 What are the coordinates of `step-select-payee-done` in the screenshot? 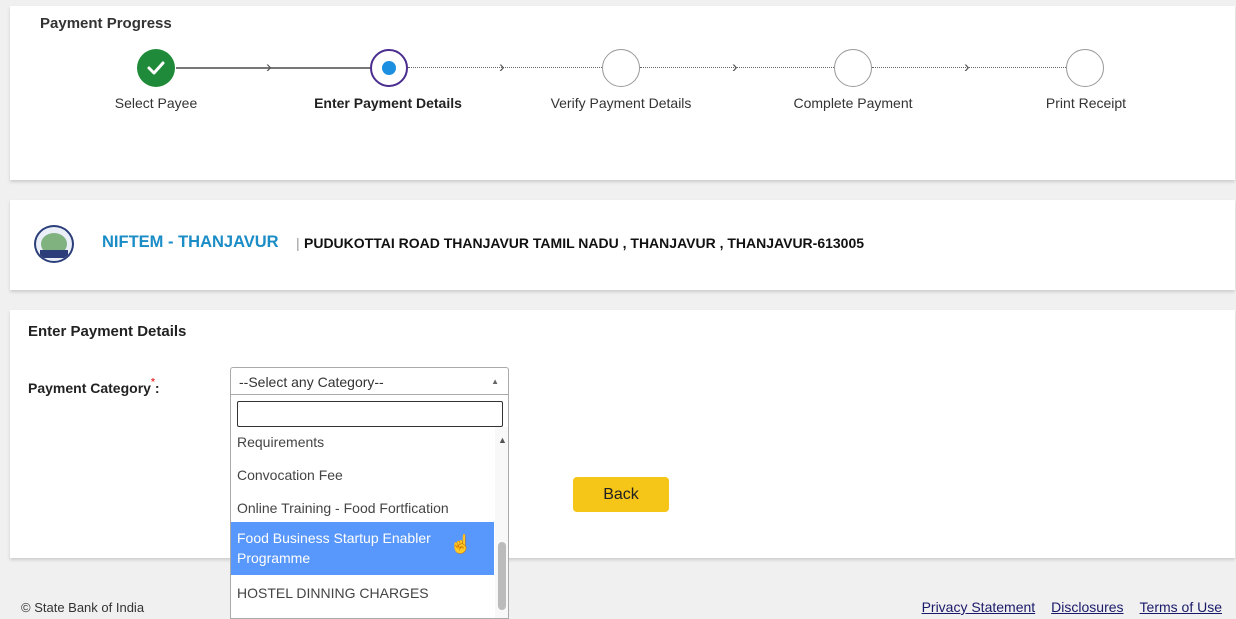 It's located at (156, 68).